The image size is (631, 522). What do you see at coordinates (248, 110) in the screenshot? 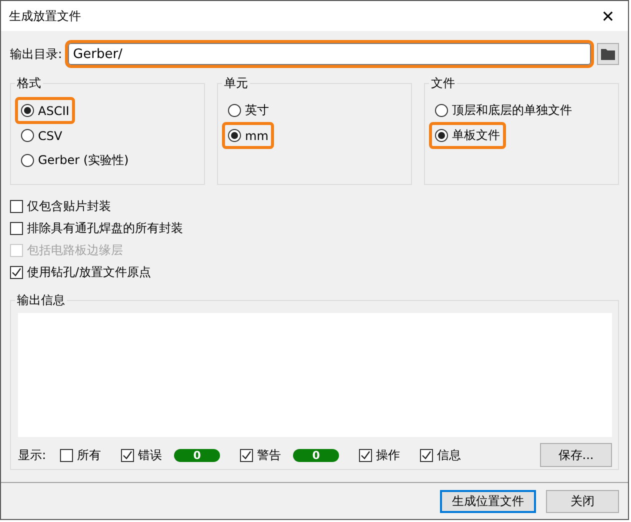
I see `radio-option: 英寸` at bounding box center [248, 110].